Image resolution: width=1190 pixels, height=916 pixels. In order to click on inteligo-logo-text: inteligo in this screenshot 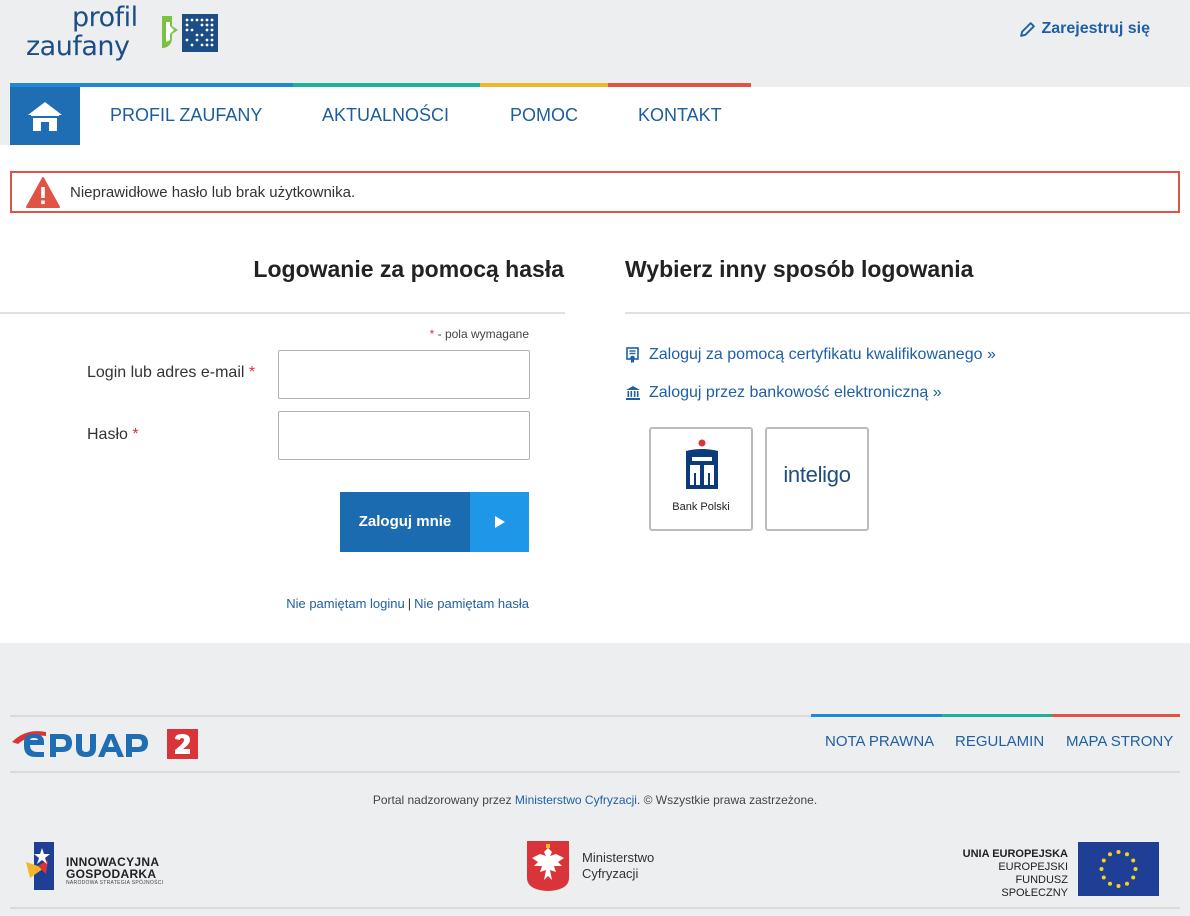, I will do `click(817, 474)`.